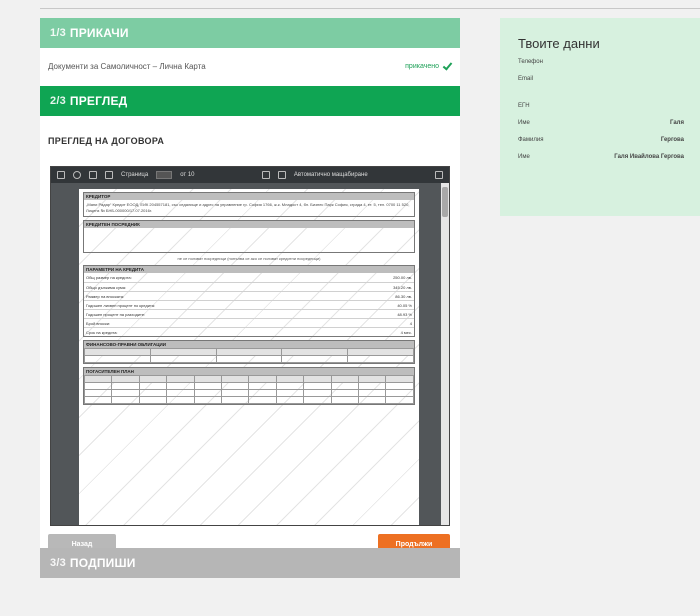 Image resolution: width=700 pixels, height=616 pixels. What do you see at coordinates (248, 389) in the screenshot?
I see `schedule-table` at bounding box center [248, 389].